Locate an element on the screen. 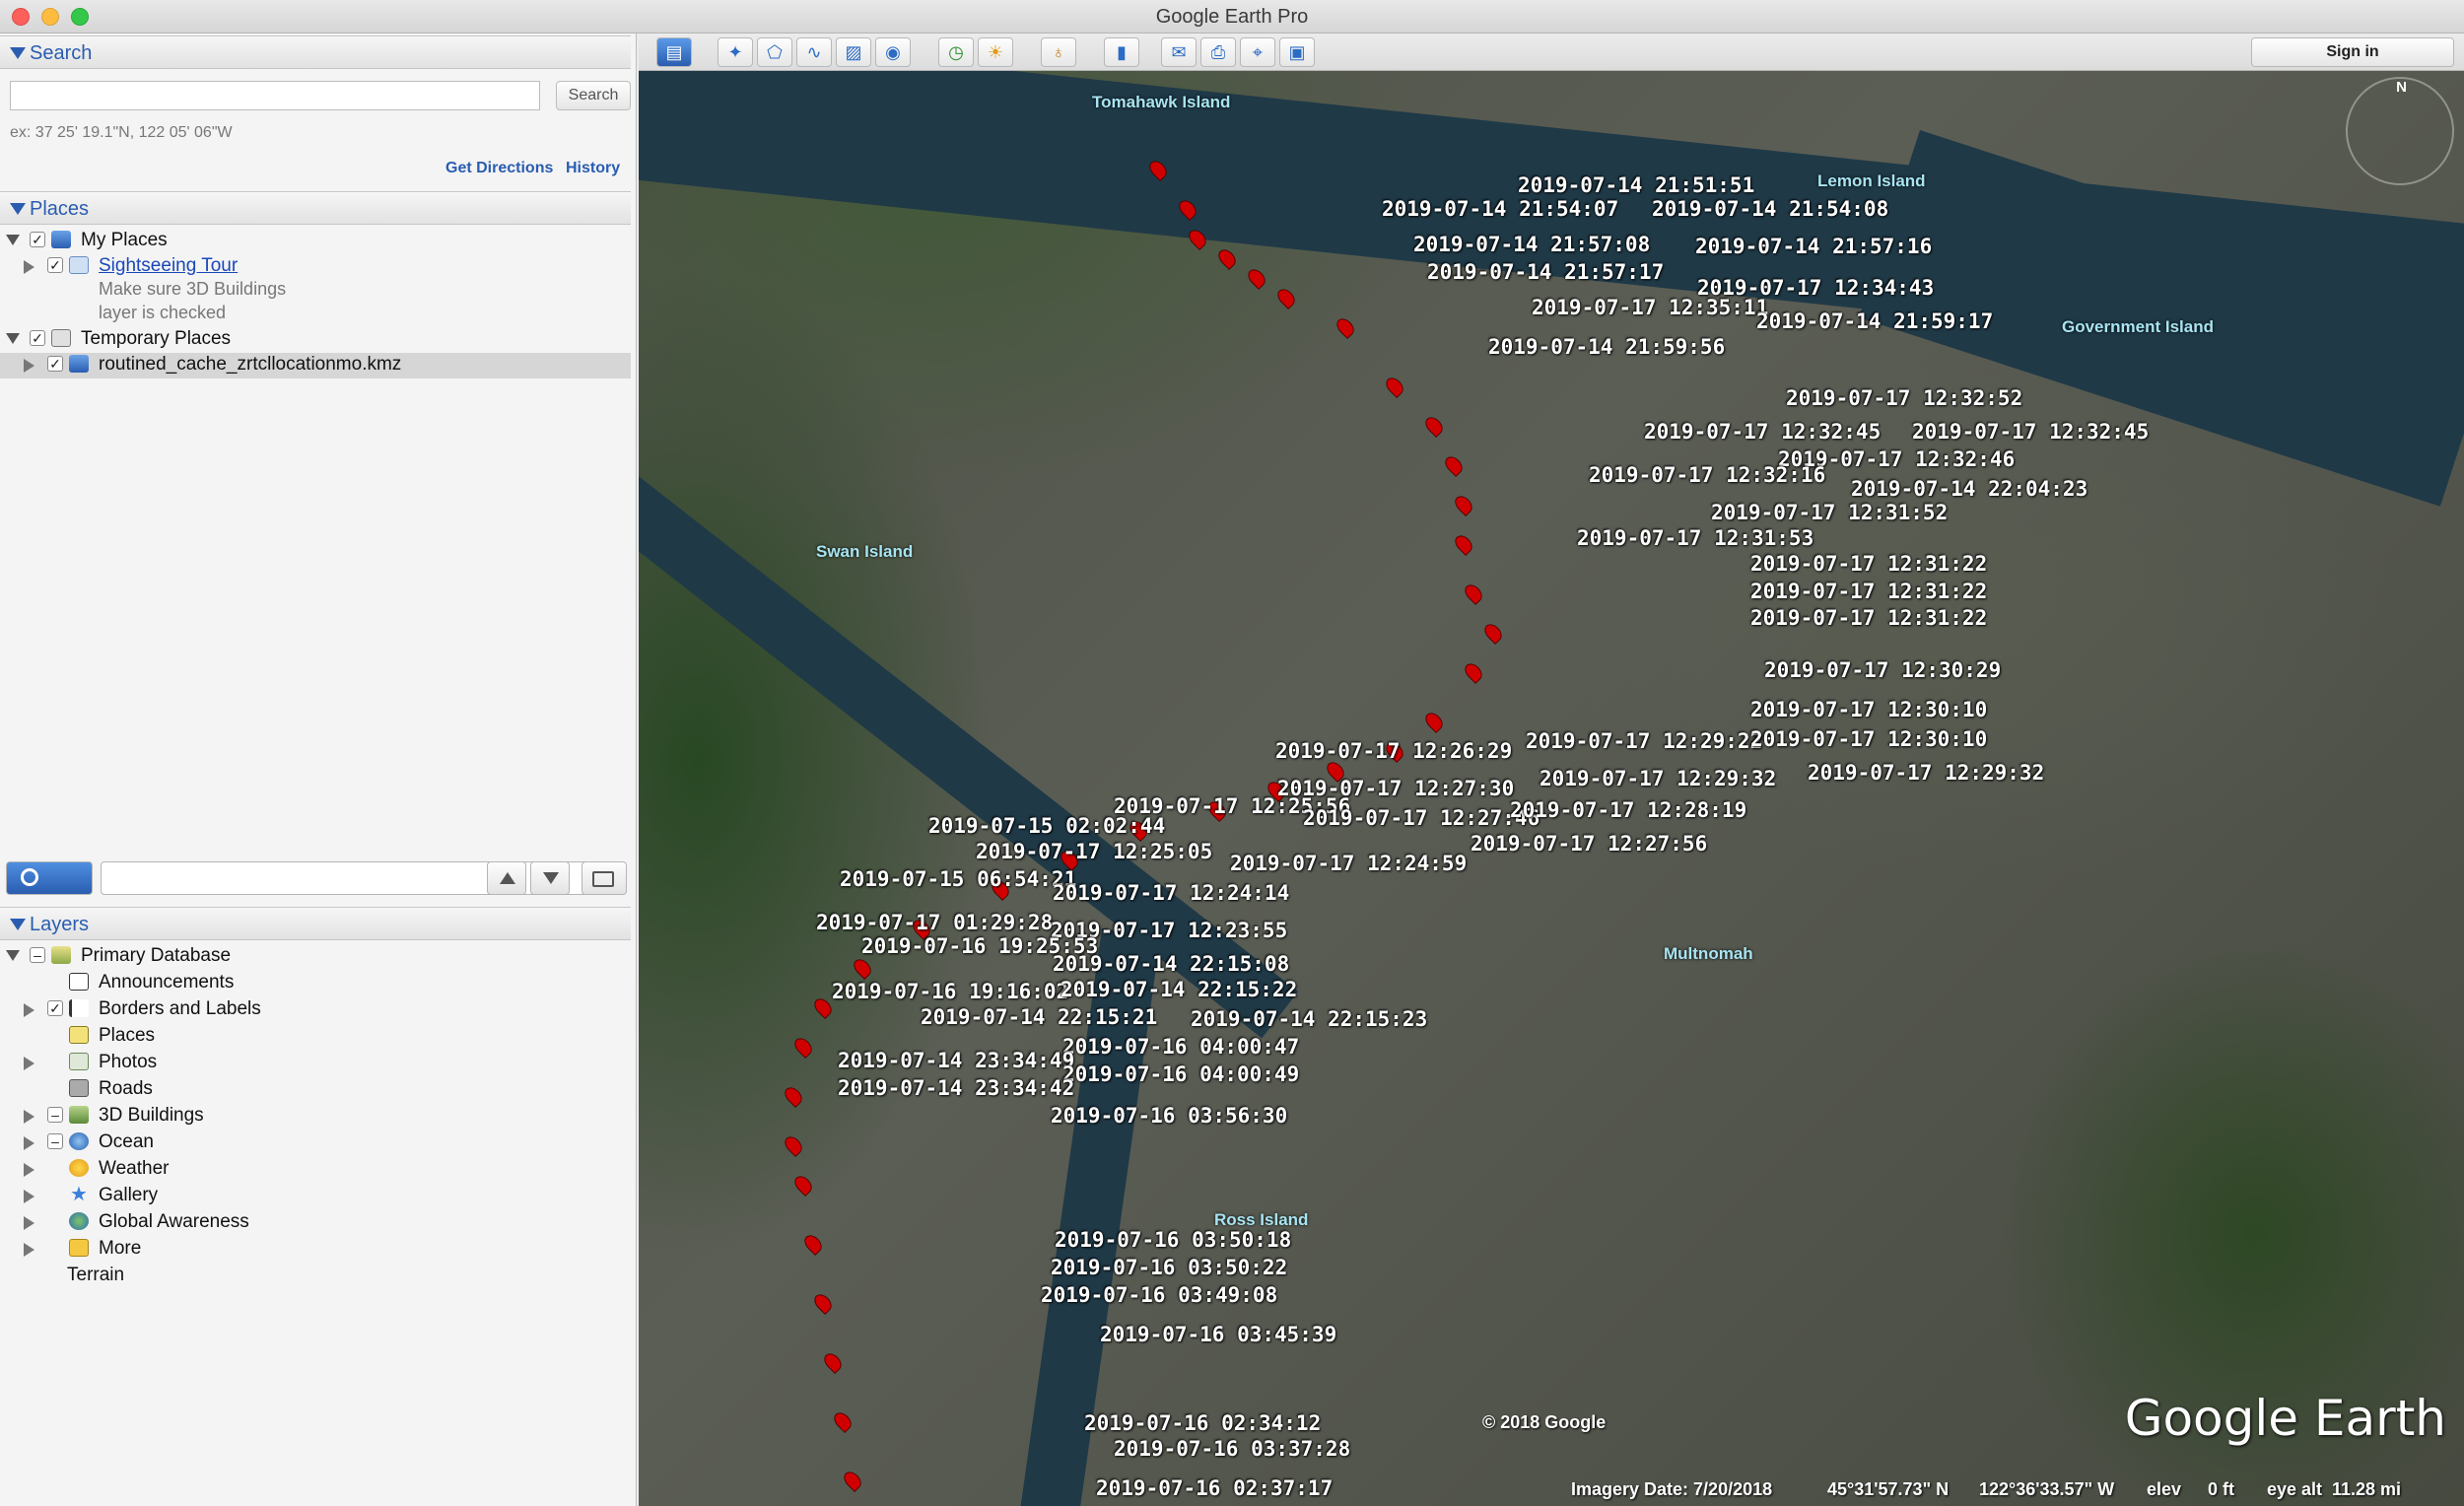  placemark-label: 2019-07-17 12:30:10 is located at coordinates (1868, 739).